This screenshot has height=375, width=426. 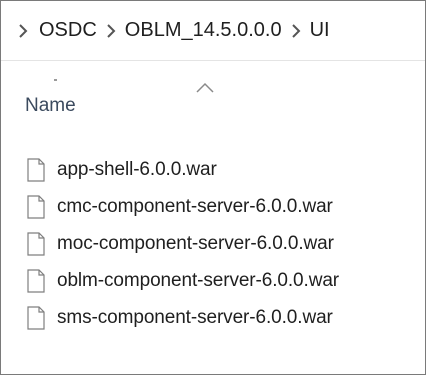 What do you see at coordinates (195, 317) in the screenshot?
I see `file-name: sms-component-server-6.0.0.war` at bounding box center [195, 317].